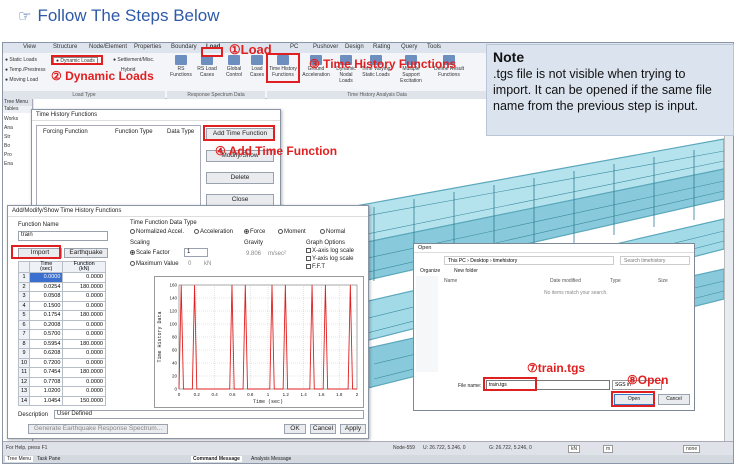 This screenshot has width=736, height=466. I want to click on settlement-item: ● Settlement/Misc., so click(133, 60).